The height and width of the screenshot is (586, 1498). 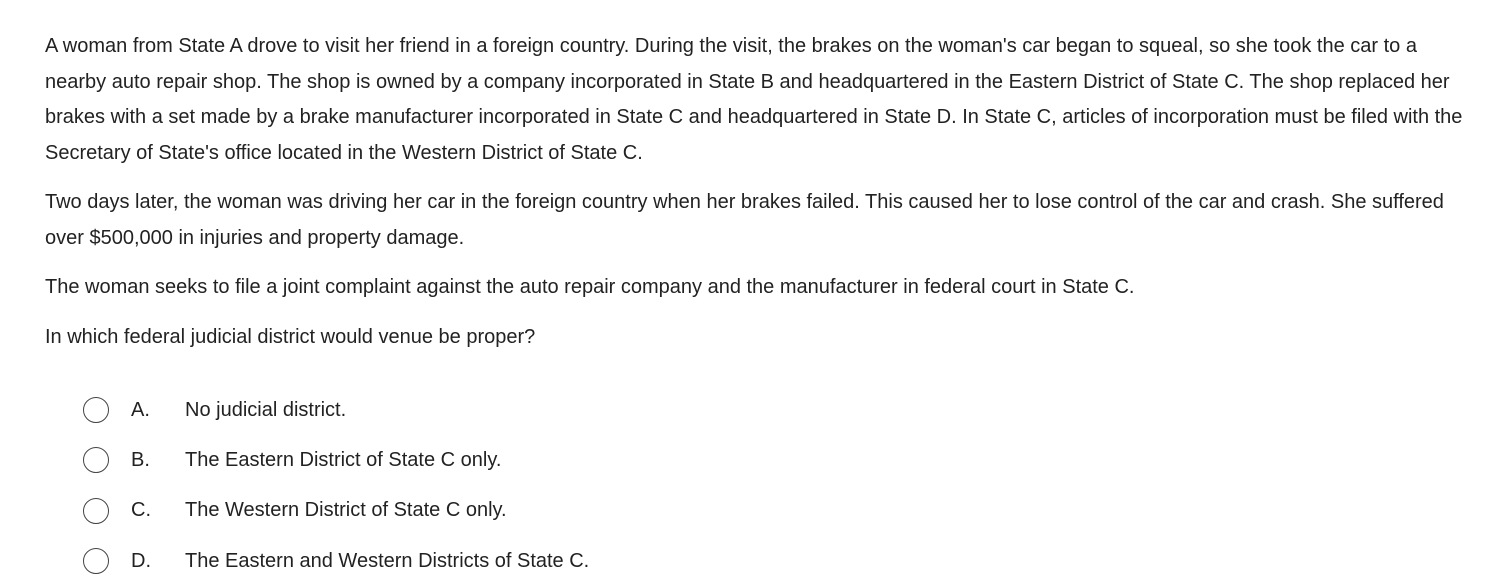 I want to click on radio-button-c, so click(x=96, y=510).